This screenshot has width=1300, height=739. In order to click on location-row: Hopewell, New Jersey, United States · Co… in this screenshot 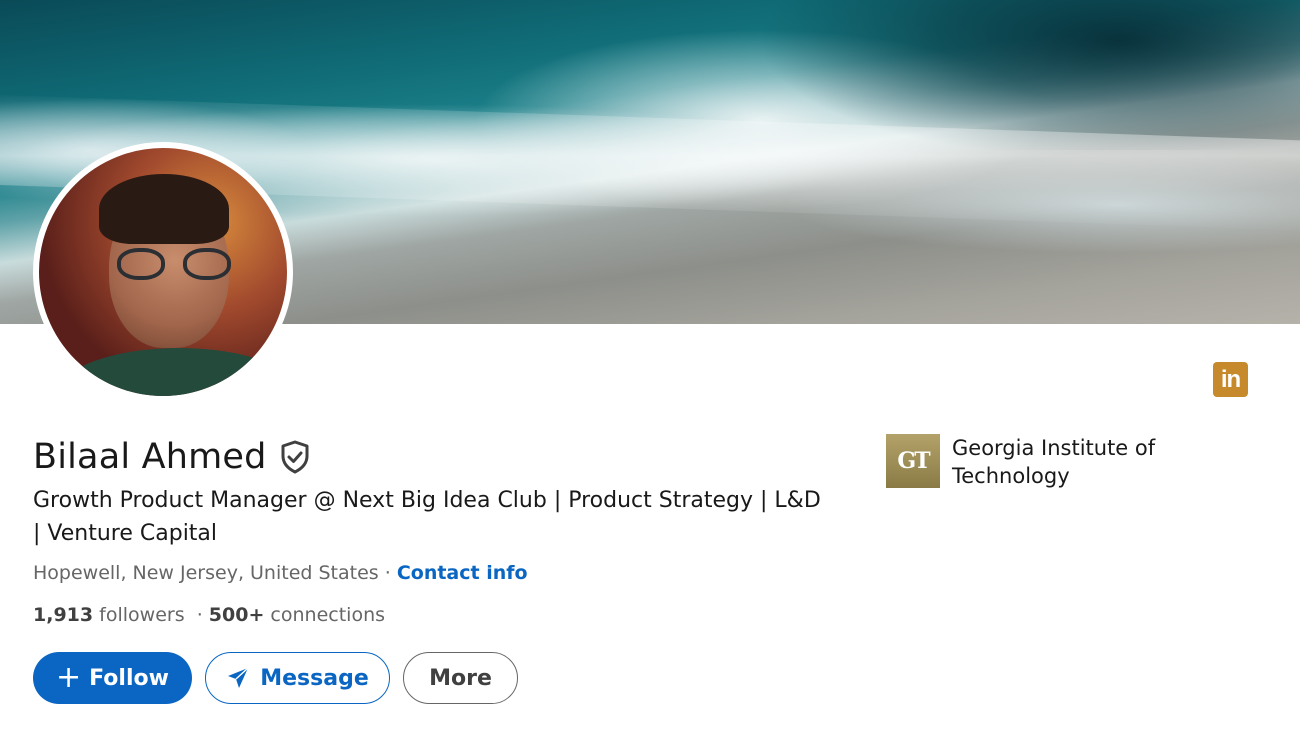, I will do `click(280, 573)`.